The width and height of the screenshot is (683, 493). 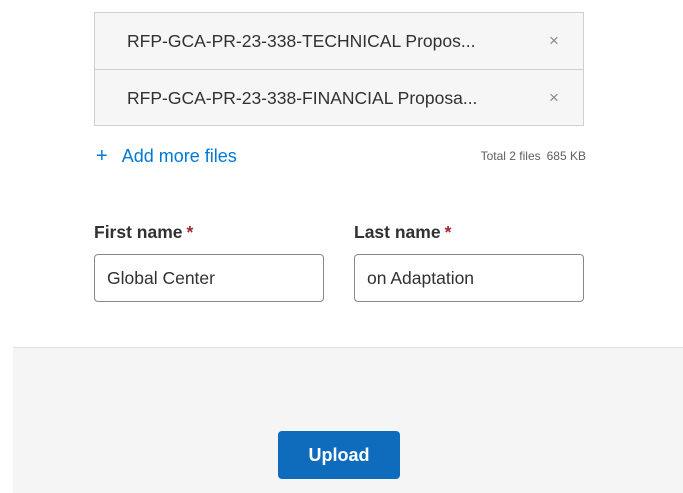 I want to click on file-item: RFP-GCA-PR-23-338-FINANCIAL Proposa... ×, so click(x=339, y=97).